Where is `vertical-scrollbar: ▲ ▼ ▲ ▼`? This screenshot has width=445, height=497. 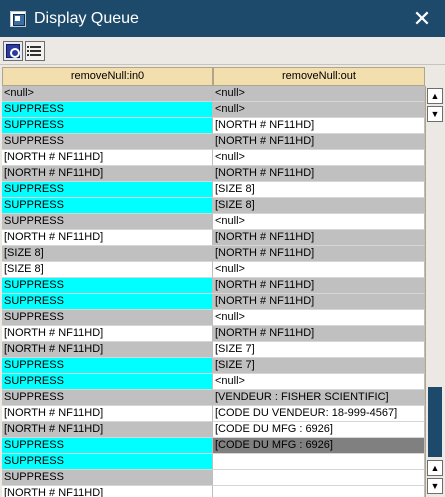 vertical-scrollbar: ▲ ▼ ▲ ▼ is located at coordinates (434, 291).